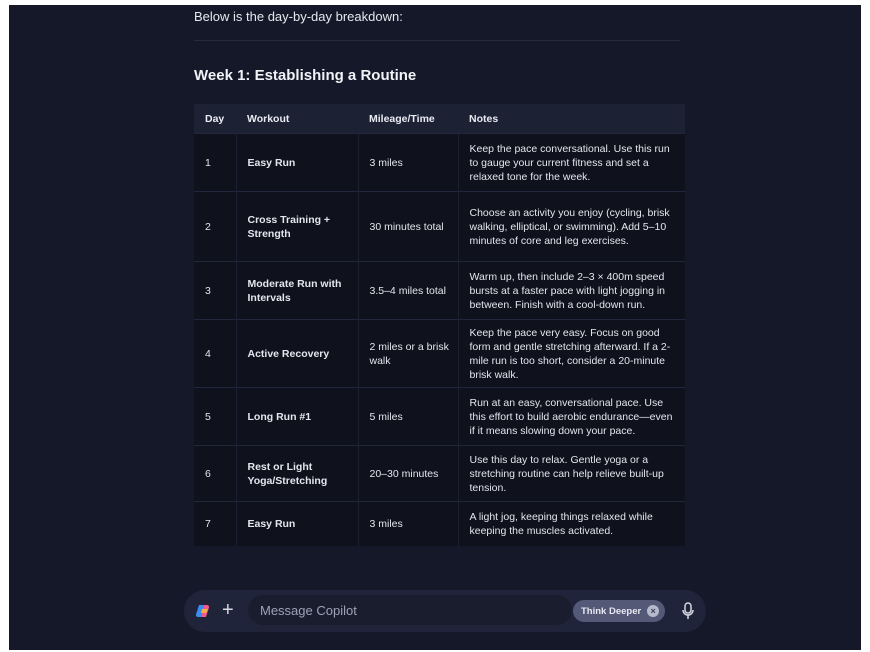  I want to click on intro-text: Below is the day-by-day breakdown:, so click(298, 16).